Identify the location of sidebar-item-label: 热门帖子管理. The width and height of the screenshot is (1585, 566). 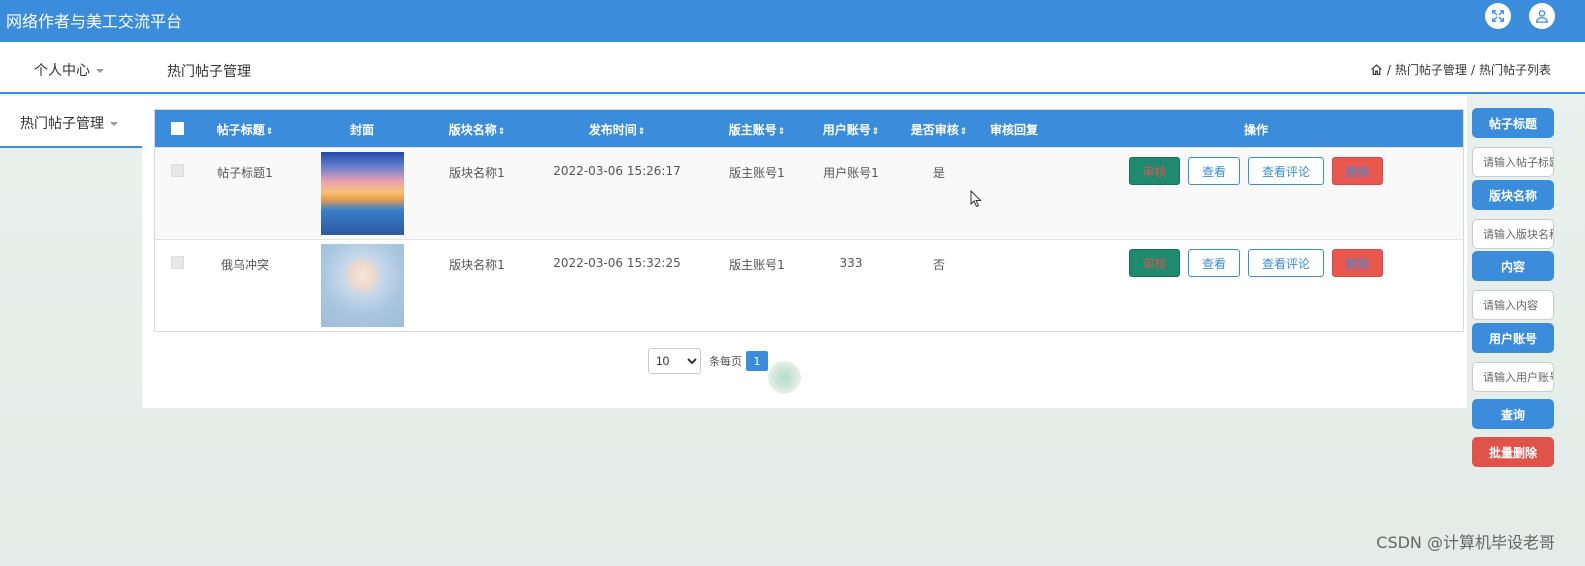
(62, 124).